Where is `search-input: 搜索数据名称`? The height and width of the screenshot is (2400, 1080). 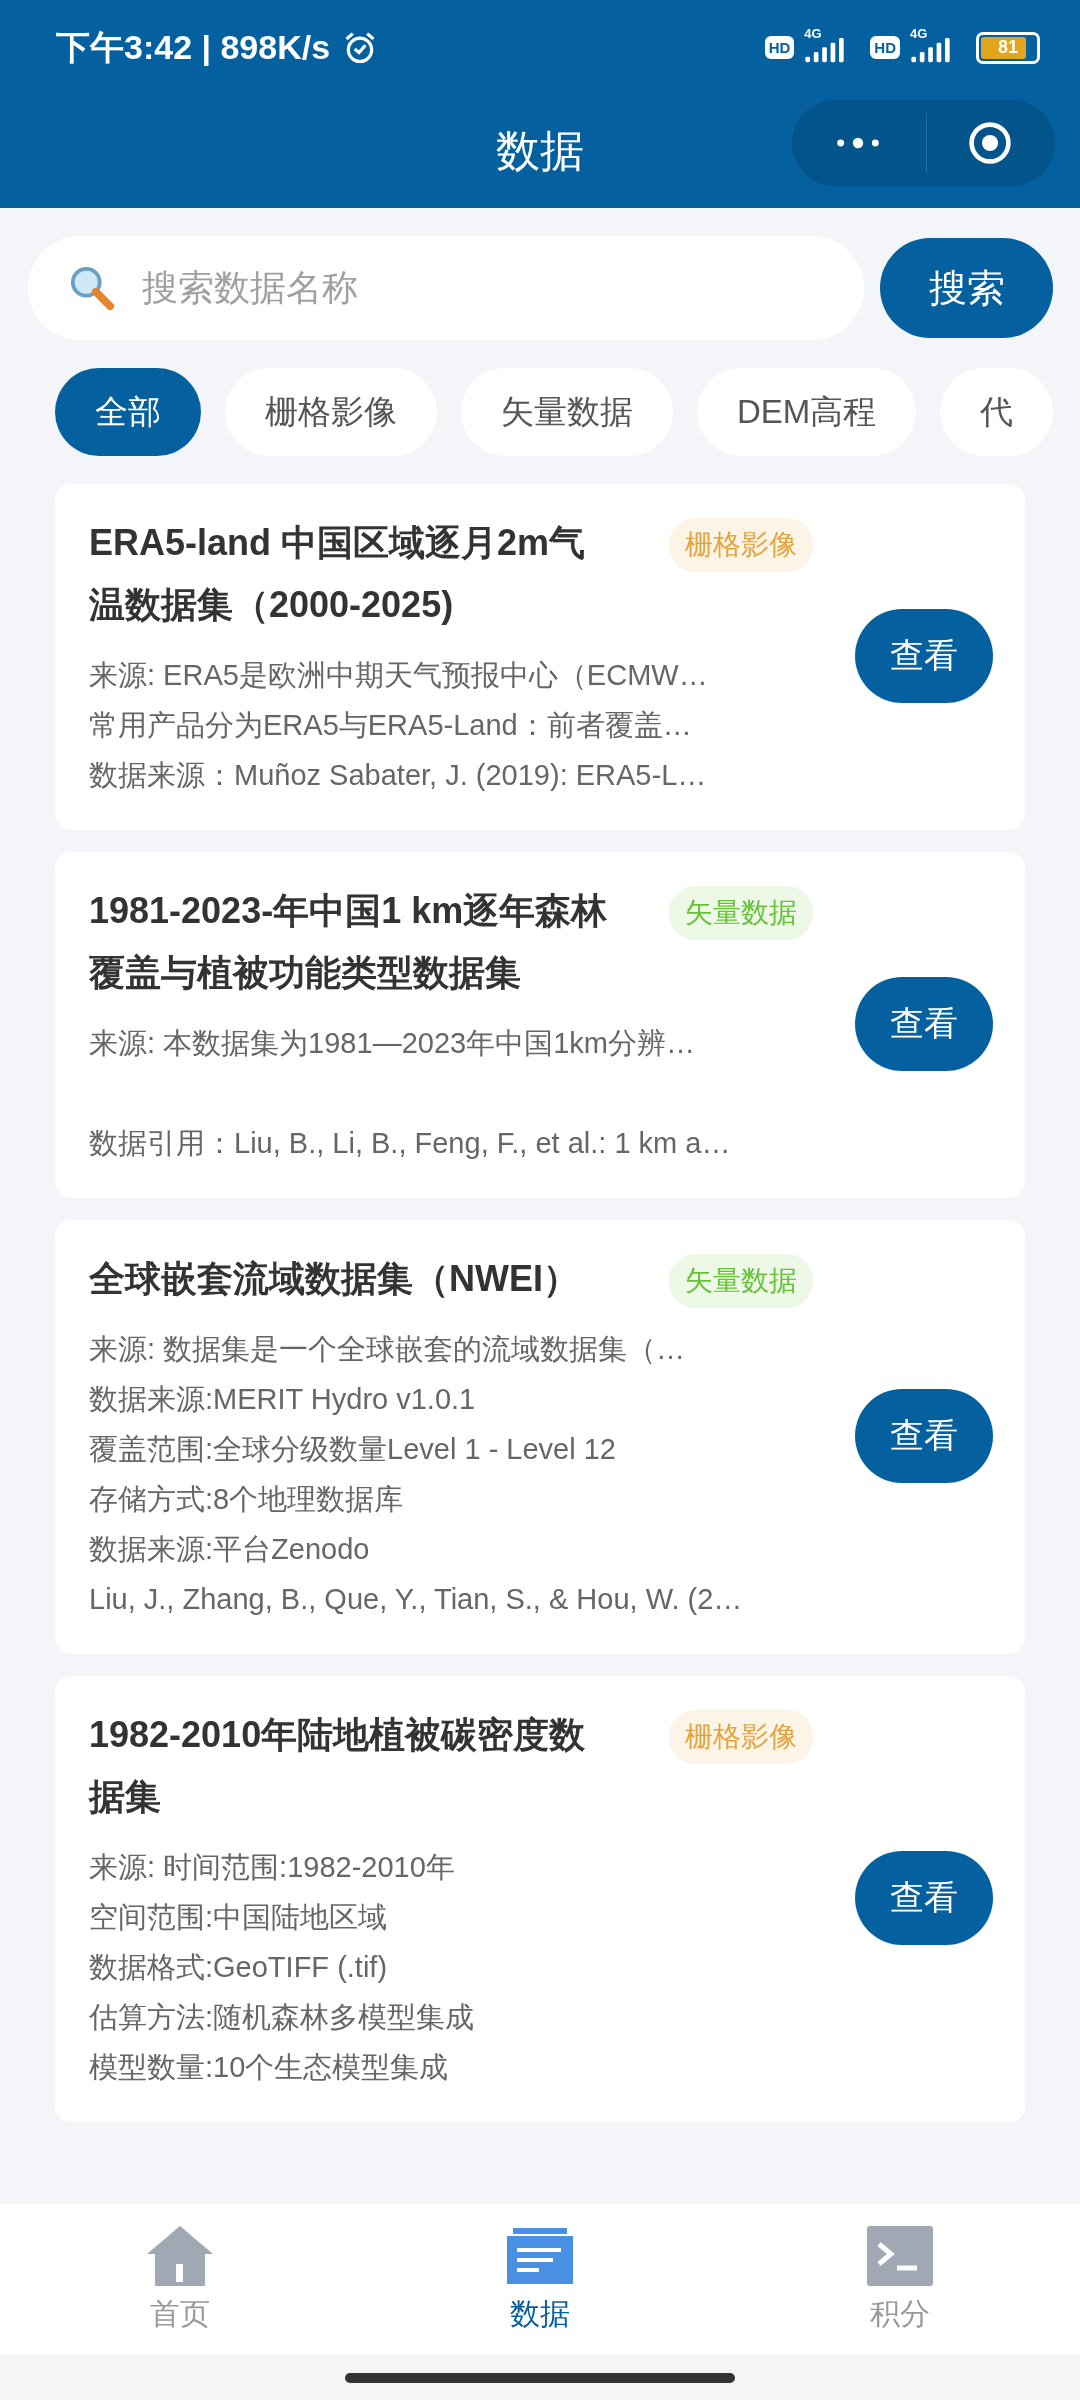 search-input: 搜索数据名称 is located at coordinates (483, 288).